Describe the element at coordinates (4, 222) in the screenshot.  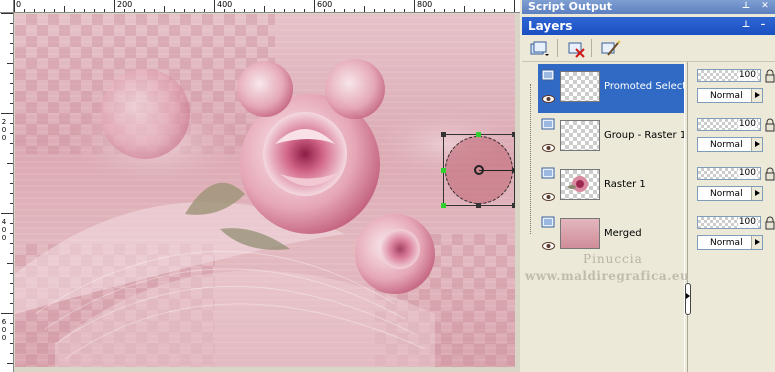
I see `ruler-left-label: 4` at that location.